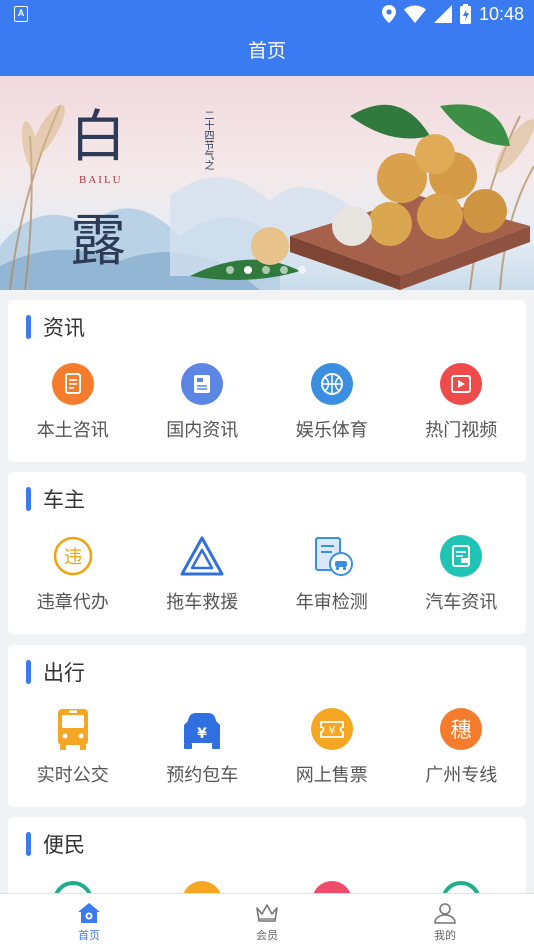 The width and height of the screenshot is (534, 951). Describe the element at coordinates (442, 14) in the screenshot. I see `signal-icon` at that location.